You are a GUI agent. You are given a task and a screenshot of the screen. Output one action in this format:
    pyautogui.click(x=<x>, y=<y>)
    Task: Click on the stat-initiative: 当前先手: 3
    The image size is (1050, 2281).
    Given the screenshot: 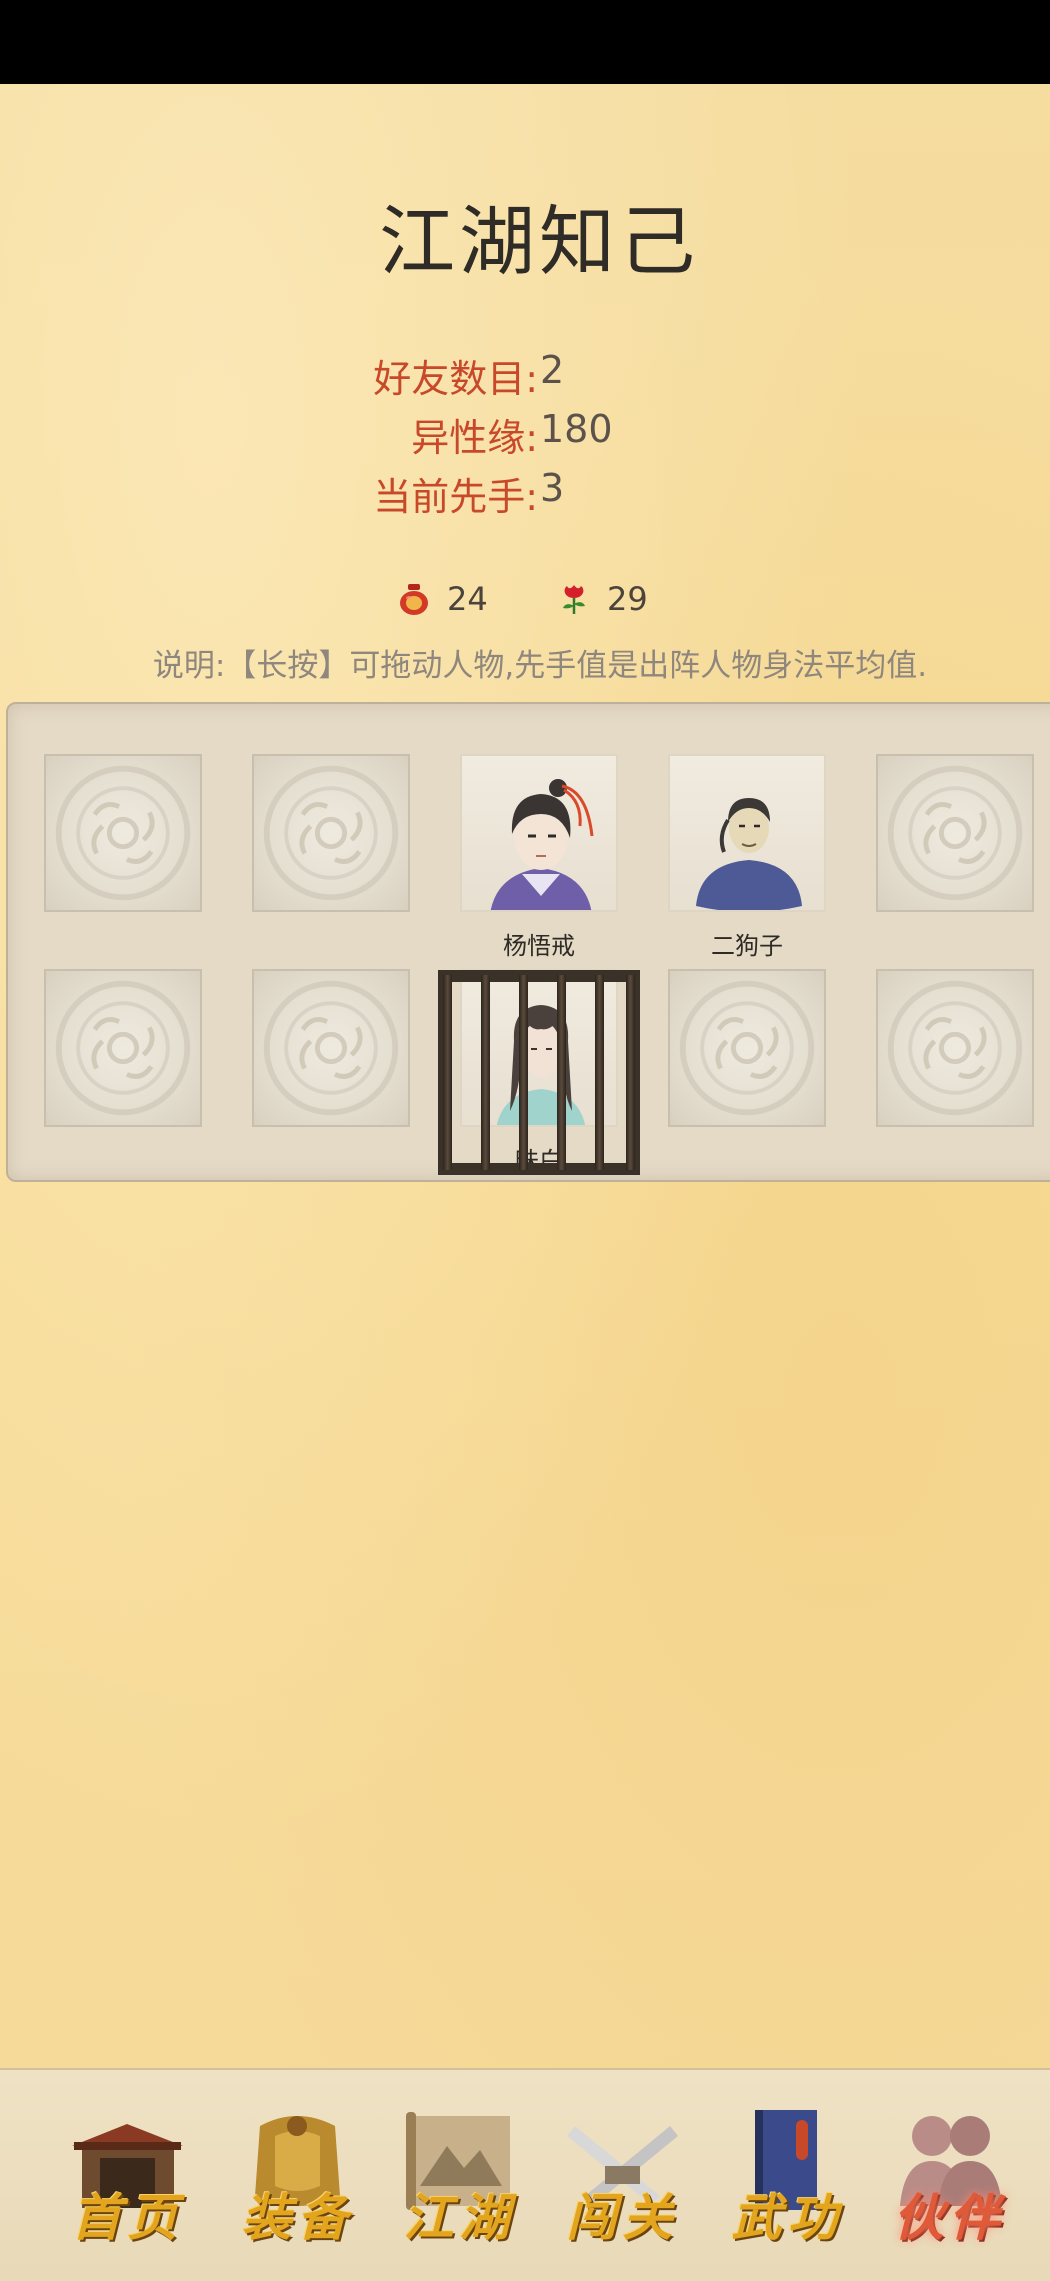 What is the action you would take?
    pyautogui.click(x=469, y=492)
    